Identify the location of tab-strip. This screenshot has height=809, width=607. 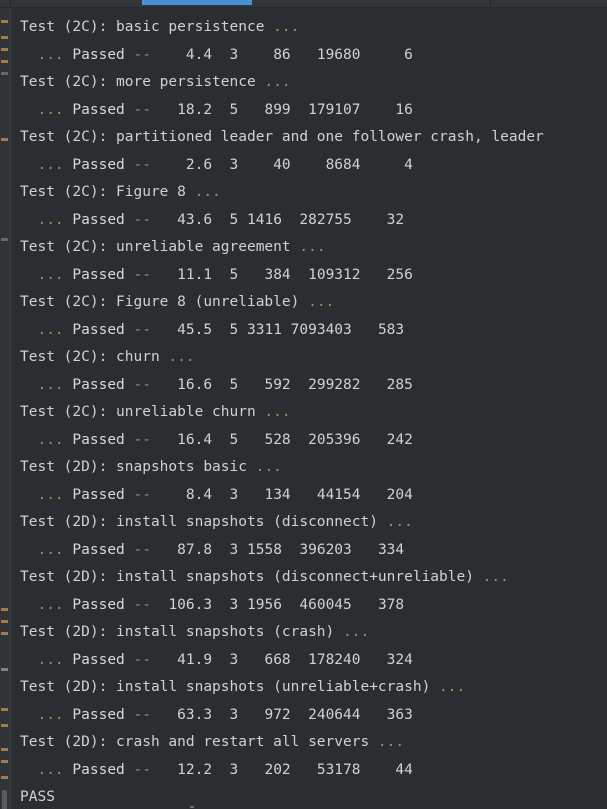
(303, 4).